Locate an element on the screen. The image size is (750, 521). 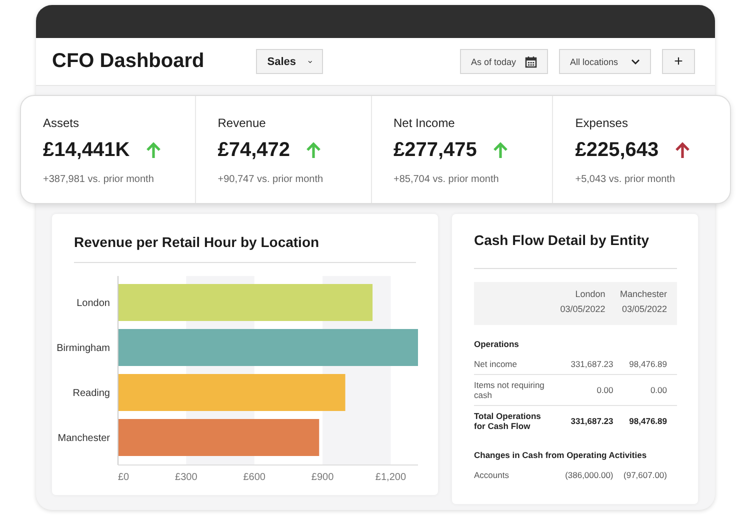
table-cell-text: (386,000.00) is located at coordinates (589, 475).